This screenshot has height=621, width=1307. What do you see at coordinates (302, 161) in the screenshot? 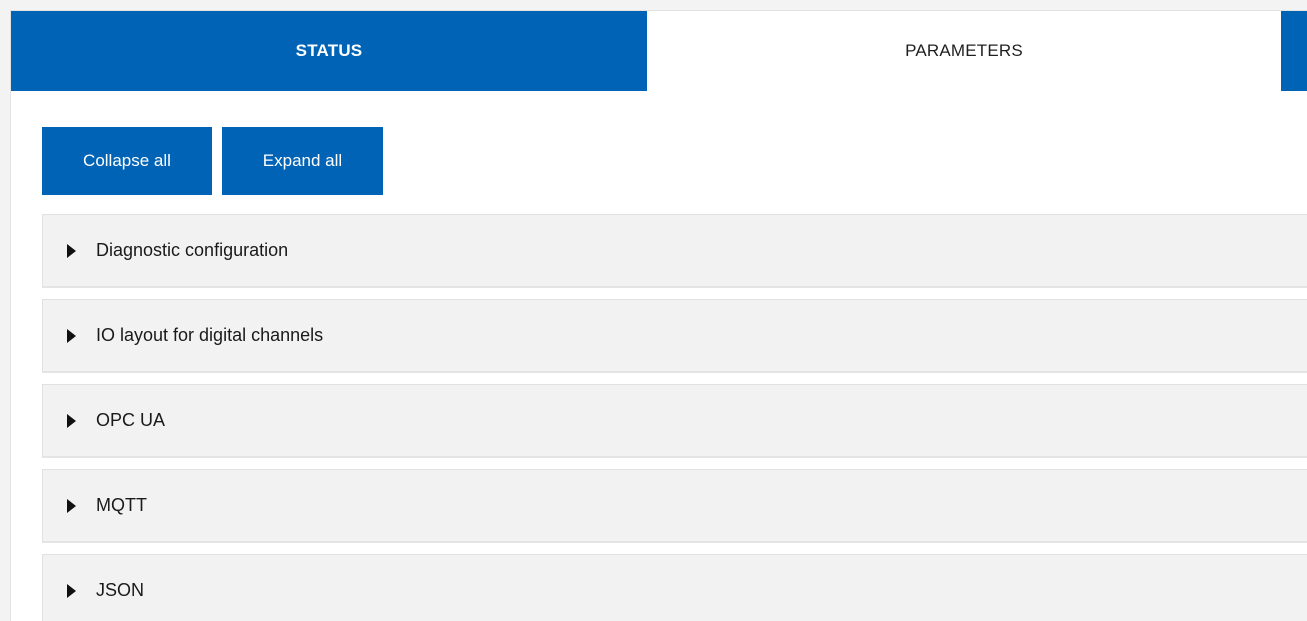
I see `expand-all-button: Expand all` at bounding box center [302, 161].